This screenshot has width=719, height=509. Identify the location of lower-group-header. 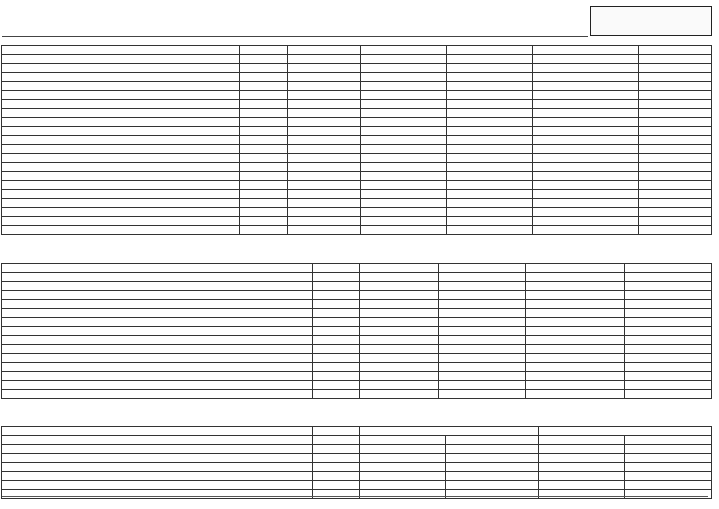
(336, 431).